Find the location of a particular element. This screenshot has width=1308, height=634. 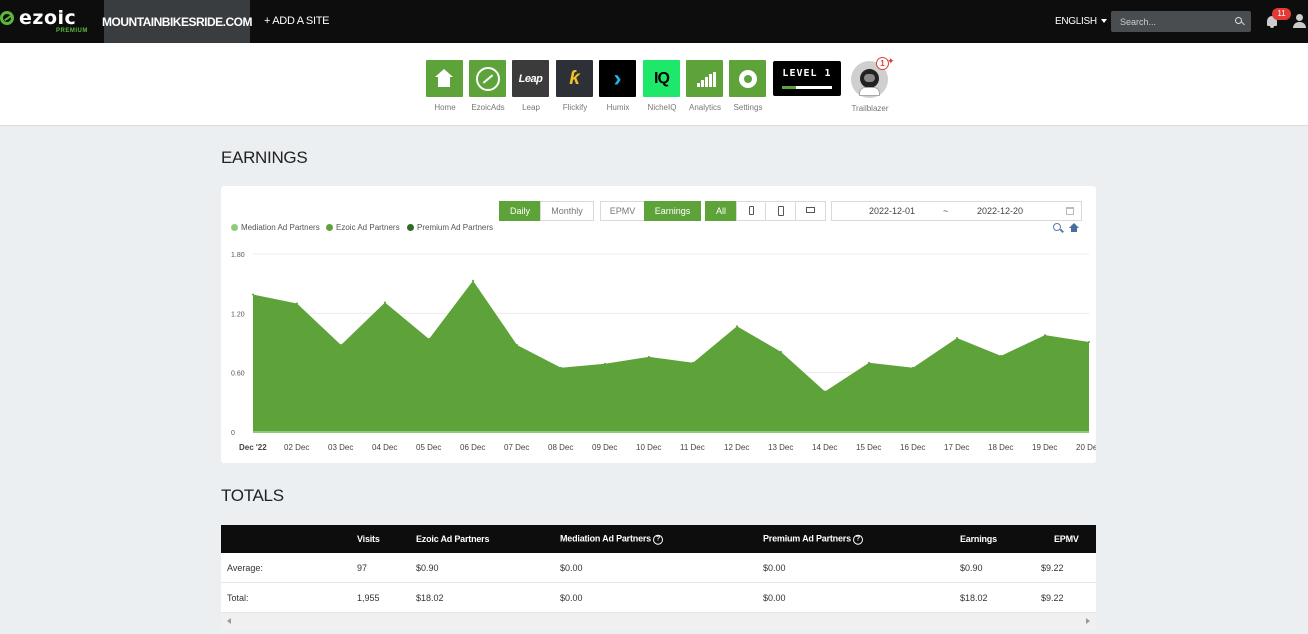

cell-premium: $0.00 is located at coordinates (774, 597).